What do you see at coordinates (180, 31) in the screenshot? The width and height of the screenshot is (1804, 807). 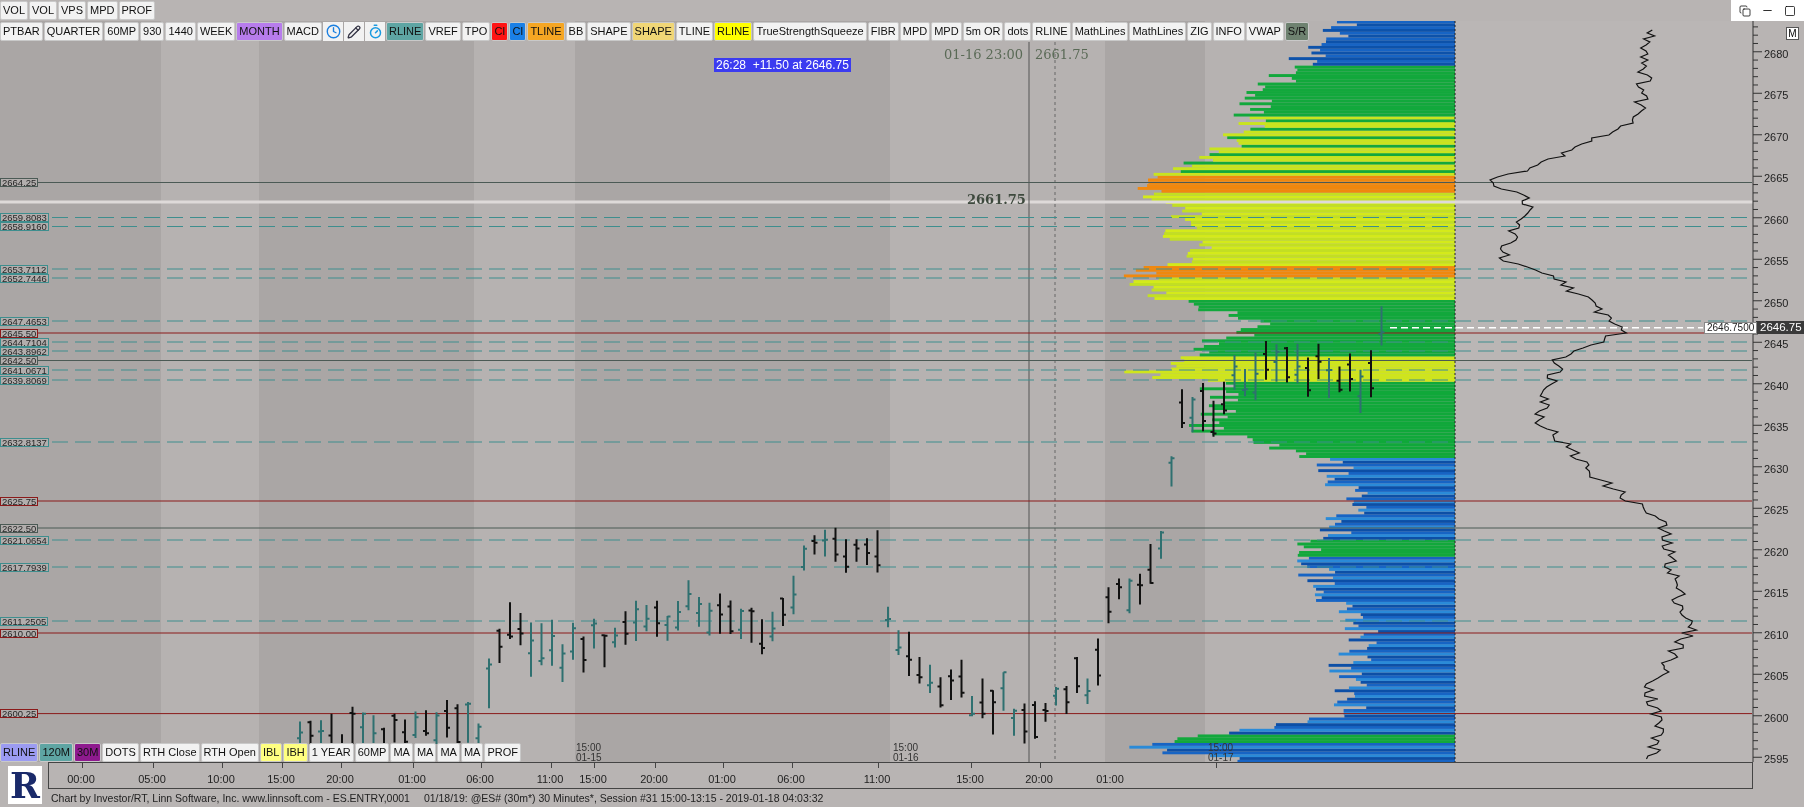 I see `toolbar-button: 1440` at bounding box center [180, 31].